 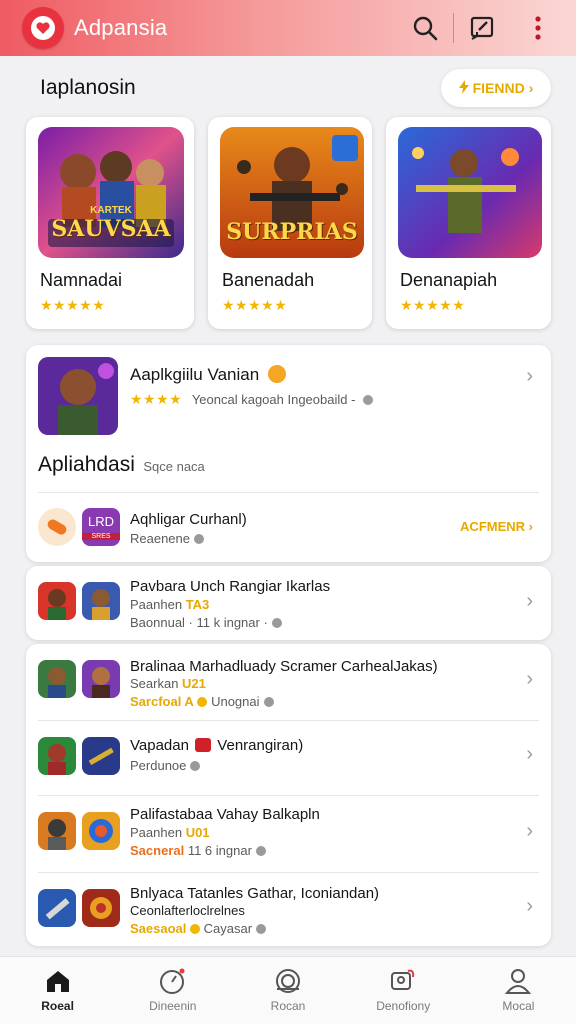 I want to click on app-icon, so click(x=57, y=527).